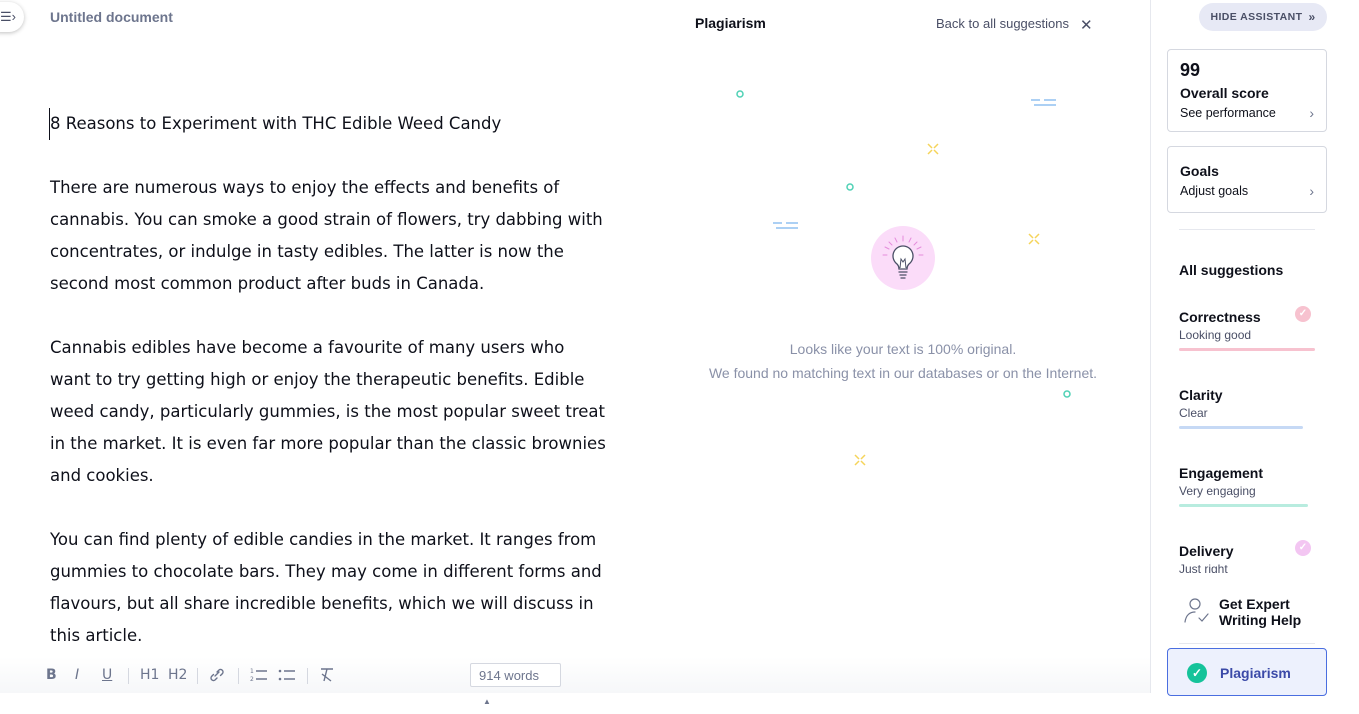 The image size is (1359, 714). I want to click on category-status: Clear, so click(1193, 413).